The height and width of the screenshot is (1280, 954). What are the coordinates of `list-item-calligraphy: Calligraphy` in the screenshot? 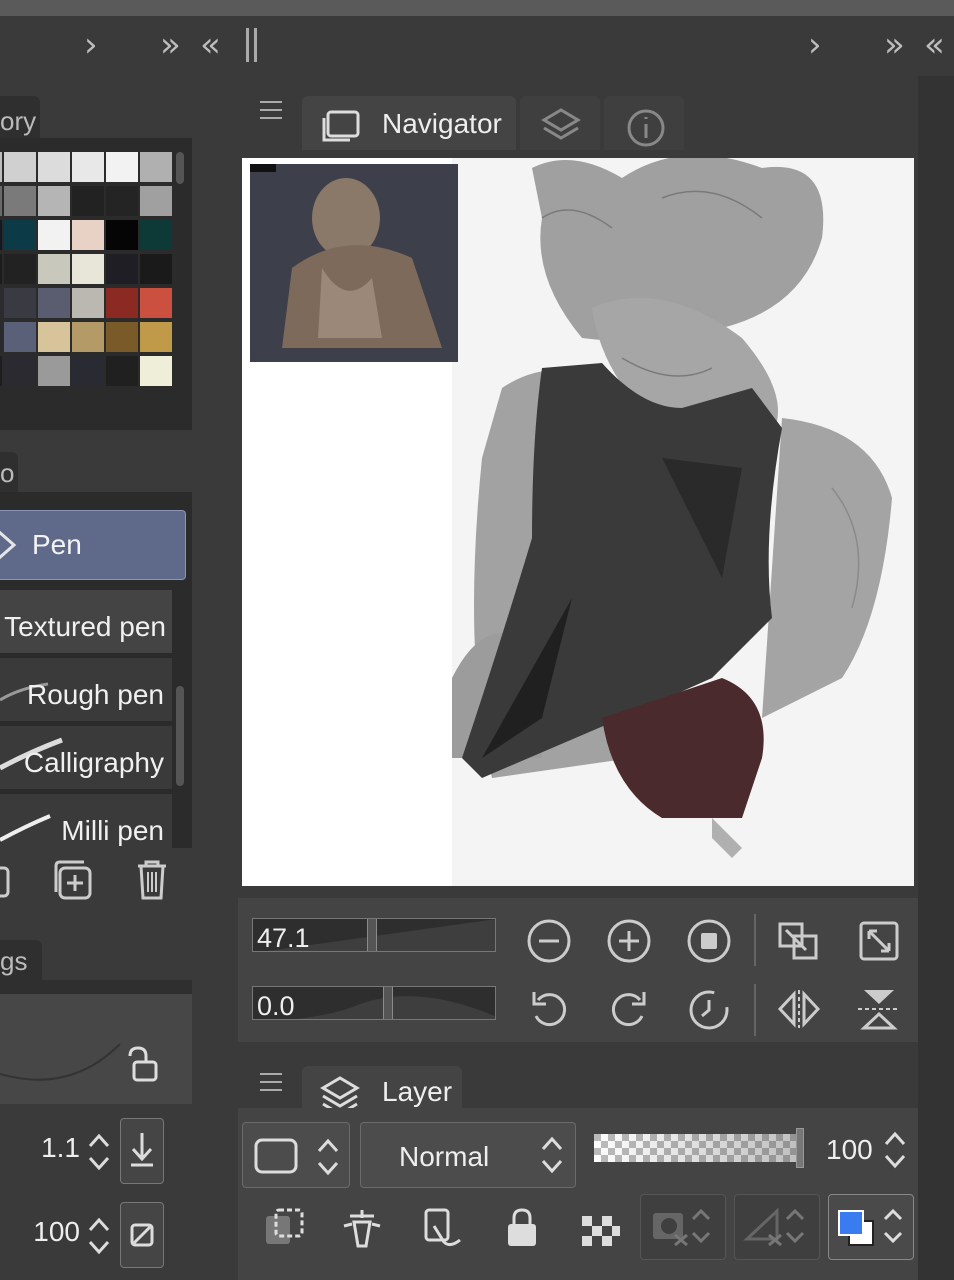 It's located at (86, 758).